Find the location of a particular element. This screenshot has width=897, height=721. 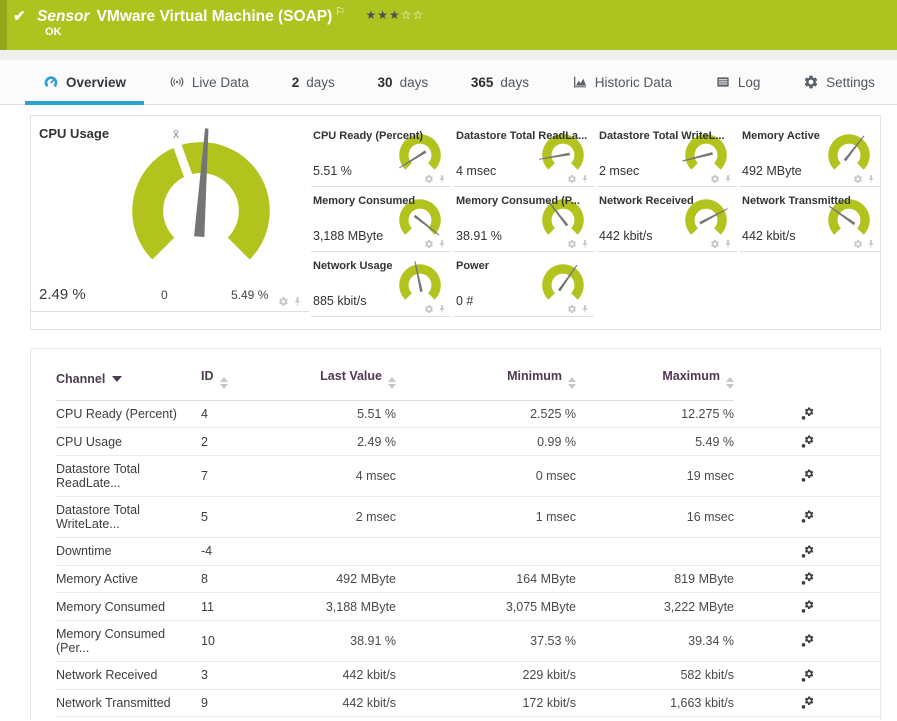

tab-live-data: Live Data is located at coordinates (209, 82).